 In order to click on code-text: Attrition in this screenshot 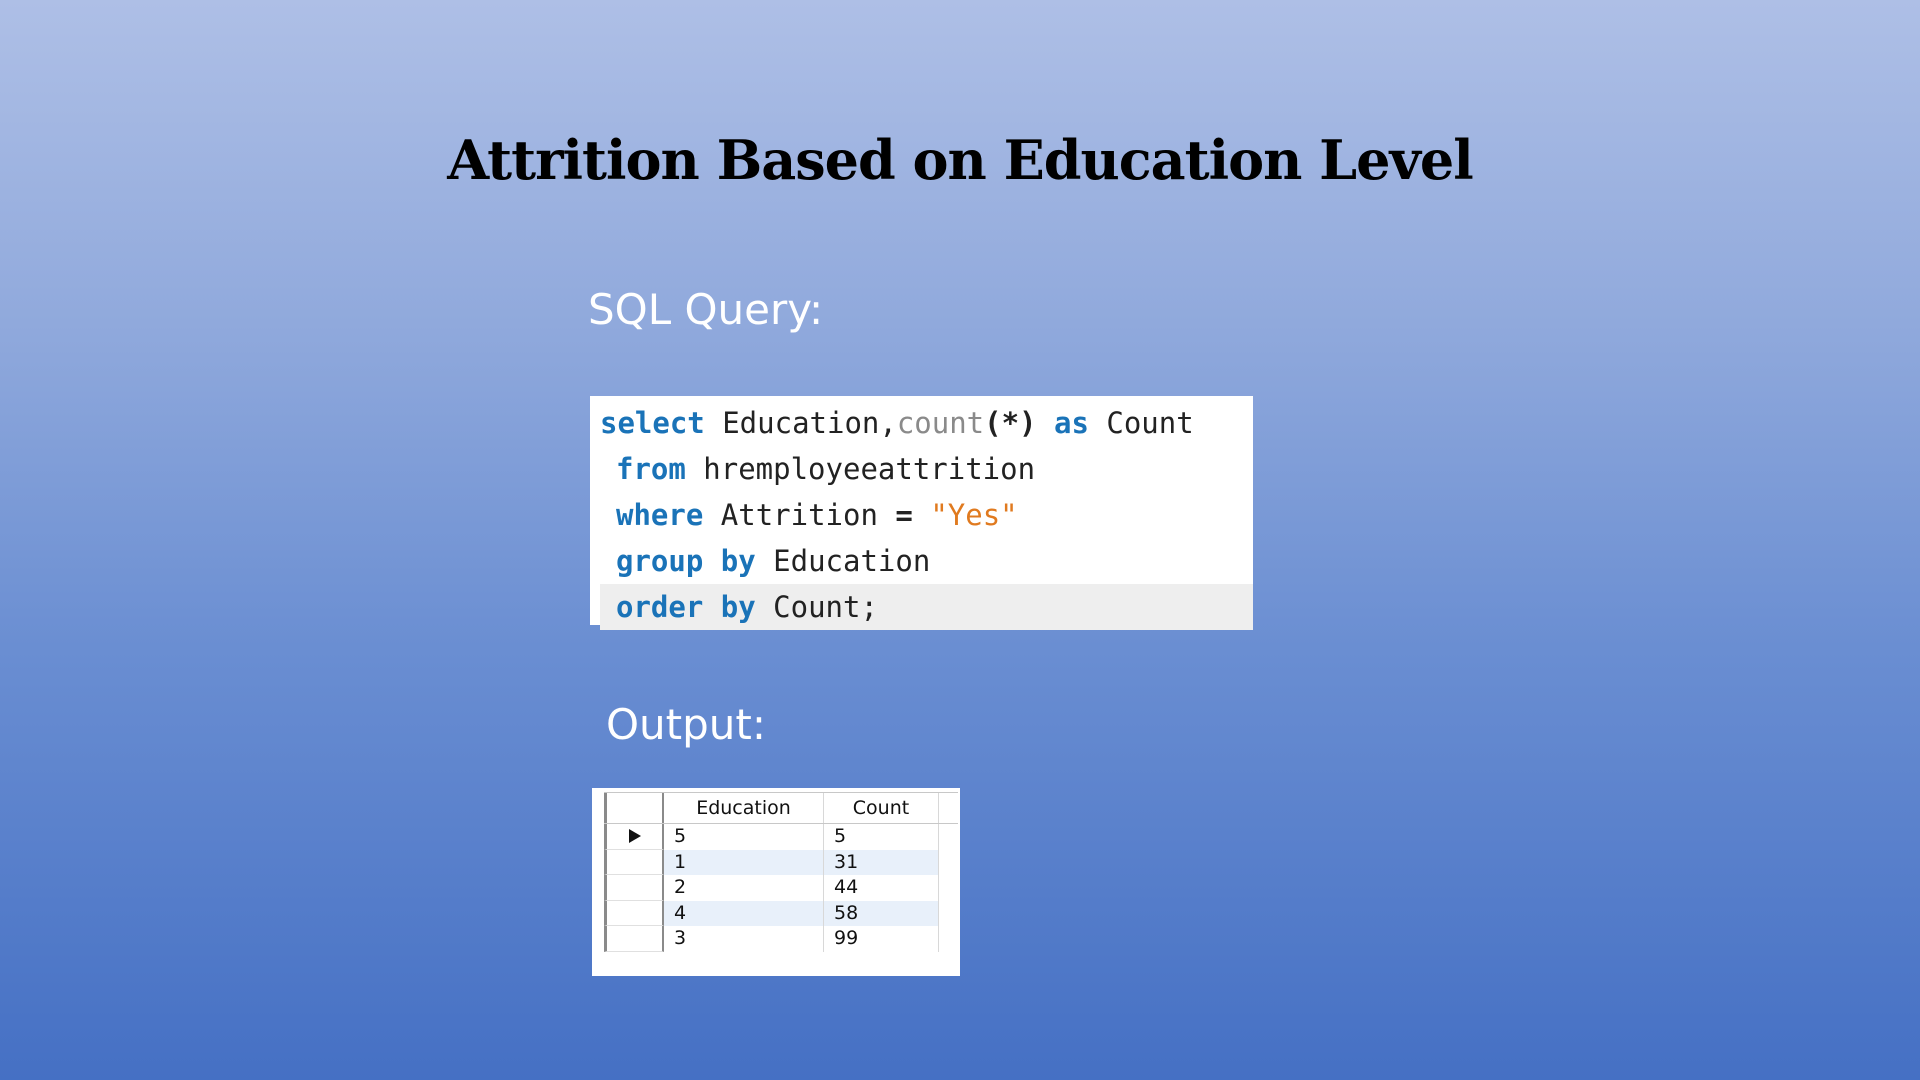, I will do `click(799, 515)`.